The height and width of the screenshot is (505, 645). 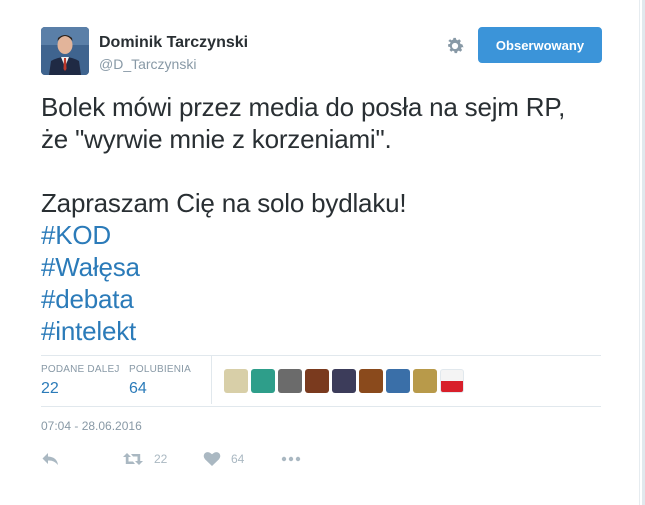 I want to click on bear-avatar, so click(x=371, y=381).